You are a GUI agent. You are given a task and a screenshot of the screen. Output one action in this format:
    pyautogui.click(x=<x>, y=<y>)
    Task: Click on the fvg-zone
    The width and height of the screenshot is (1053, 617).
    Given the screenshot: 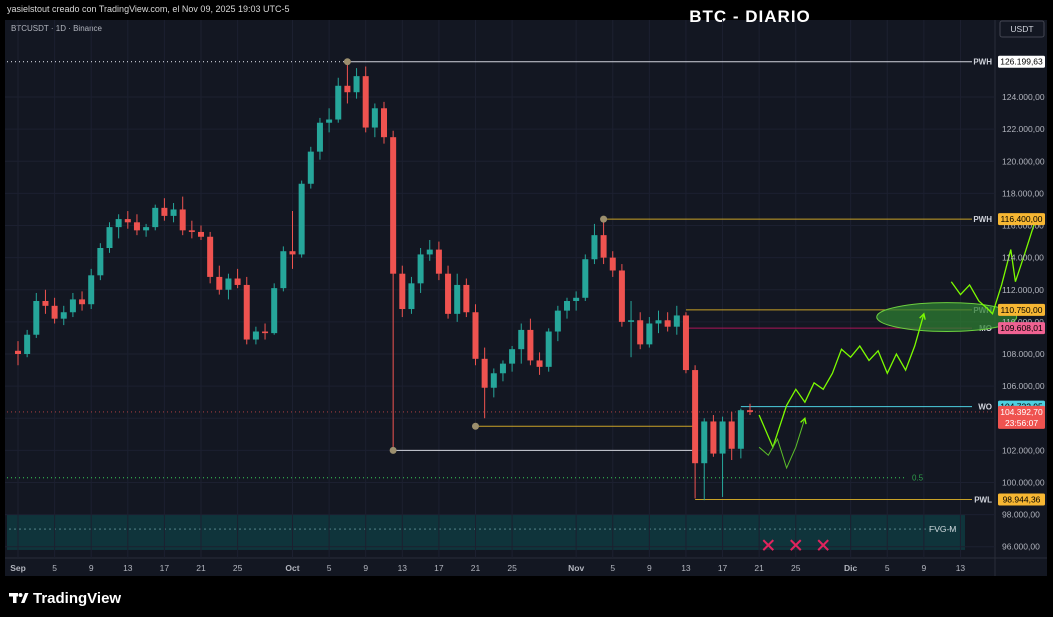 What is the action you would take?
    pyautogui.click(x=486, y=532)
    